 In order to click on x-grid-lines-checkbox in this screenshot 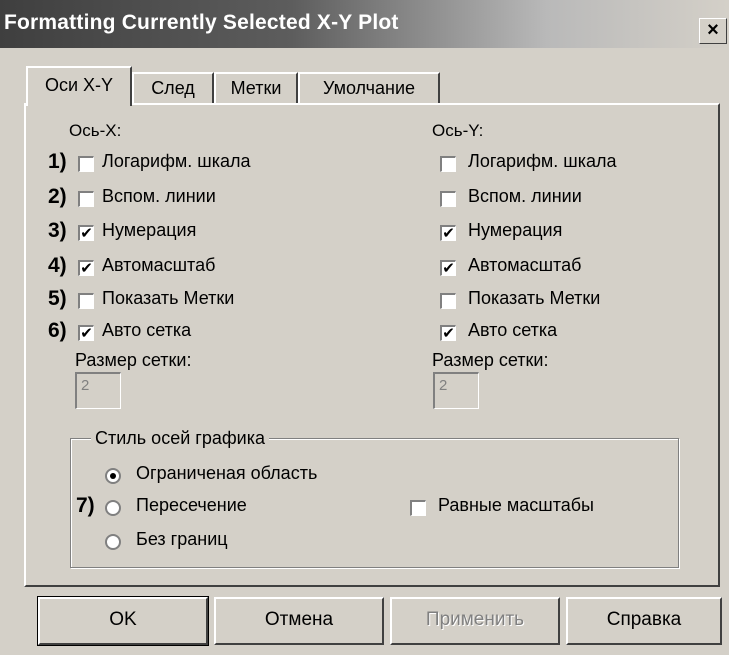, I will do `click(86, 199)`.